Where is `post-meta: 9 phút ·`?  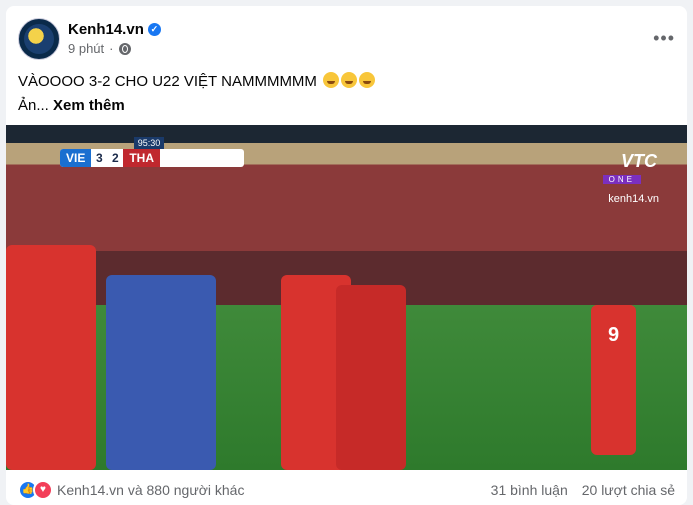
post-meta: 9 phút · is located at coordinates (99, 48).